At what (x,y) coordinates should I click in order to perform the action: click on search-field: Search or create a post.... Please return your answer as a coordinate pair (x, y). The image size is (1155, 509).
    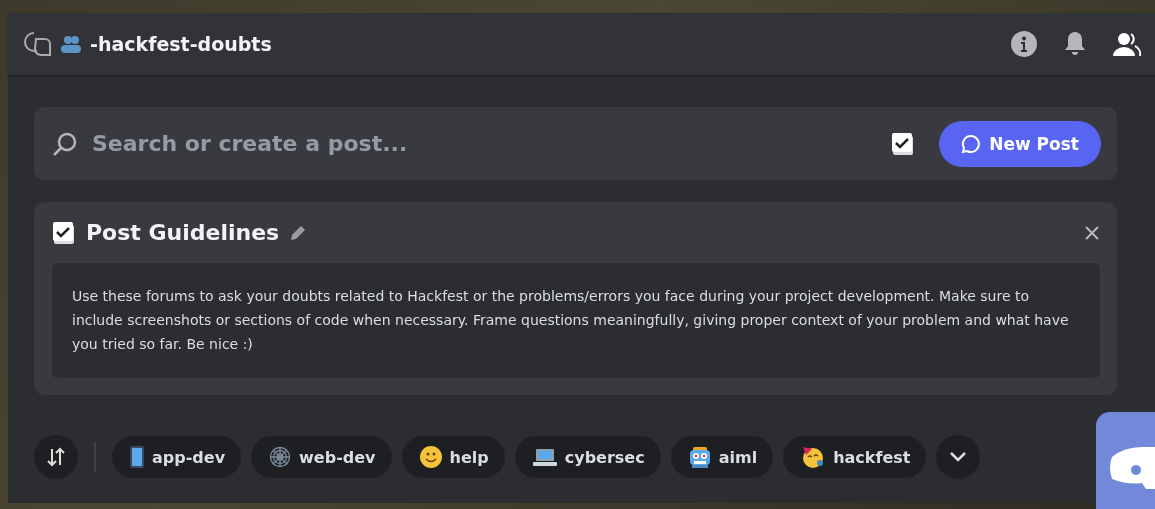
    Looking at the image, I should click on (485, 143).